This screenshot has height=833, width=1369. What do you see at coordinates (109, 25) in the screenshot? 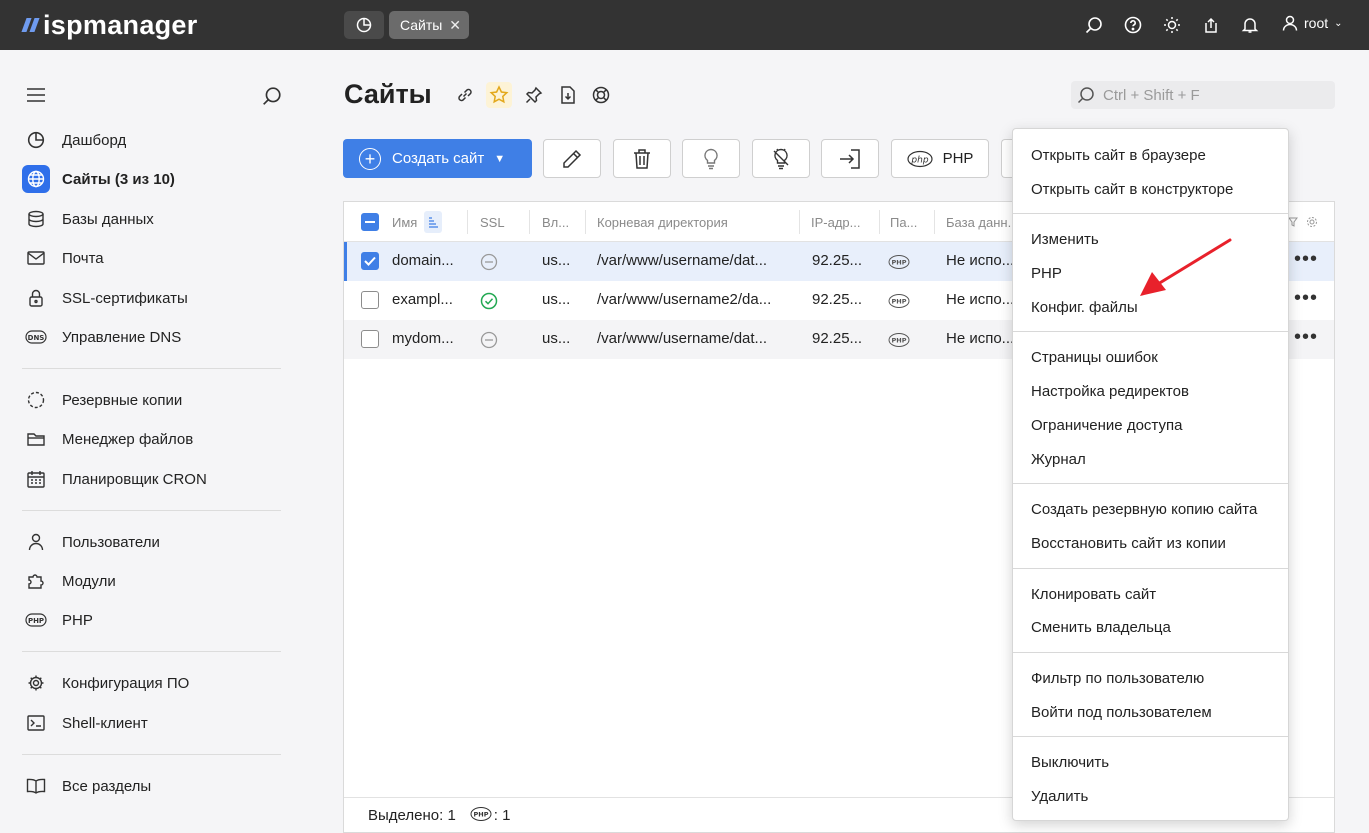
I see `app-logo: ispmanager` at bounding box center [109, 25].